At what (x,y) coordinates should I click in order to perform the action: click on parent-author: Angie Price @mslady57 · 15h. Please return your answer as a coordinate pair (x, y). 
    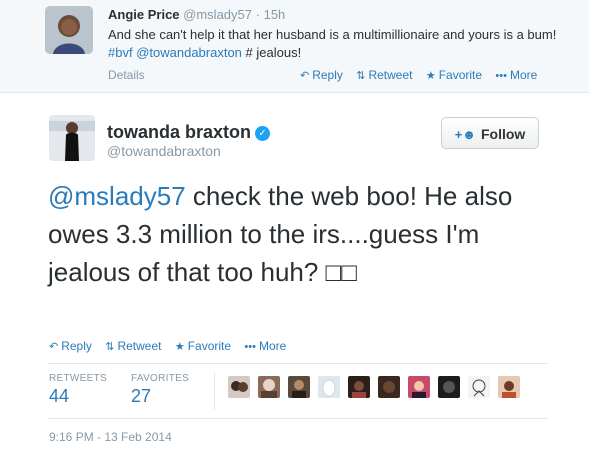
    Looking at the image, I should click on (196, 14).